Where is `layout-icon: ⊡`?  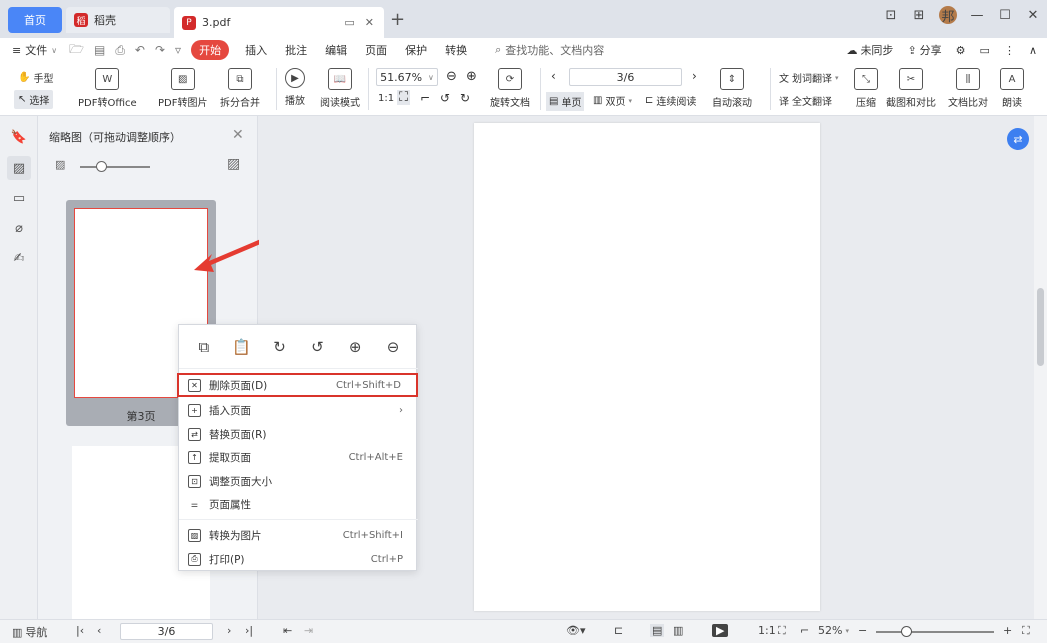
layout-icon: ⊡ is located at coordinates (891, 15).